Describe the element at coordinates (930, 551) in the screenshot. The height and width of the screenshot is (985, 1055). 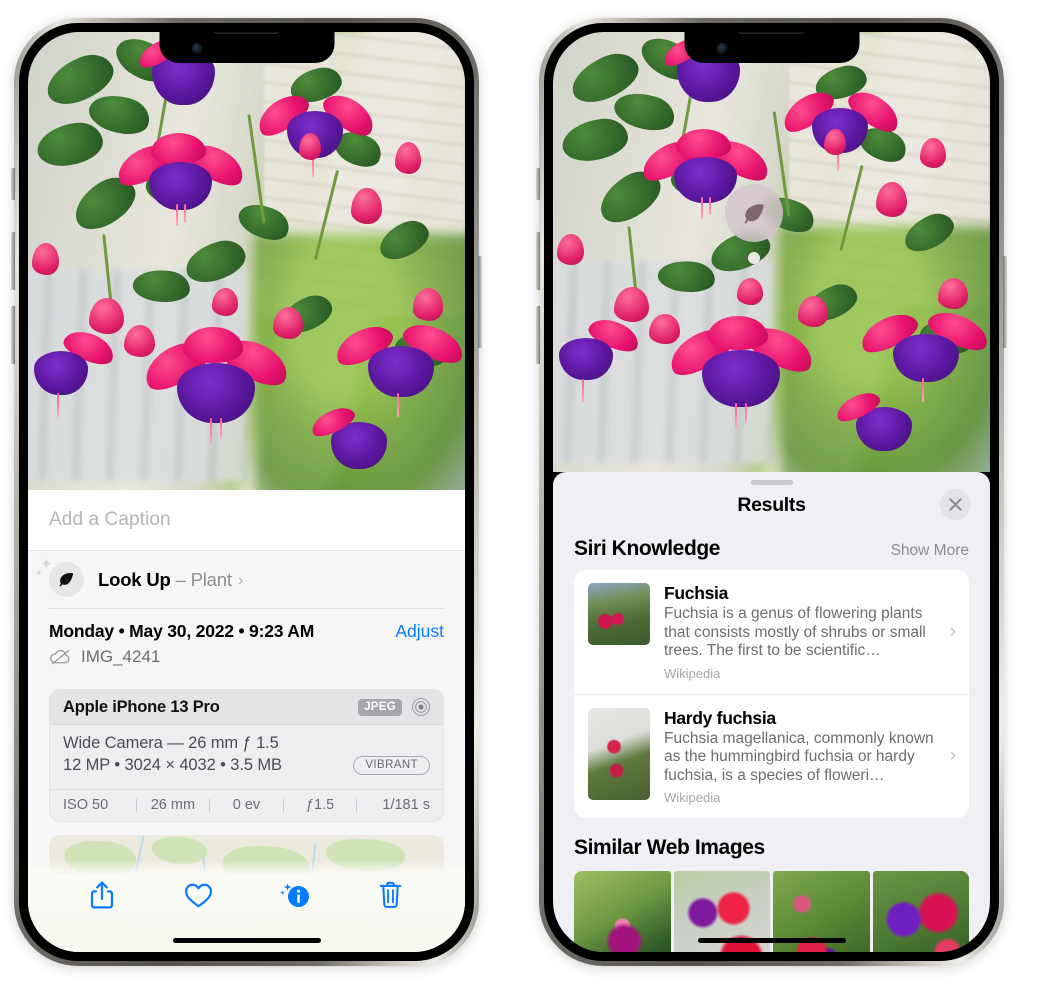
I see `show-more-button: Show More` at that location.